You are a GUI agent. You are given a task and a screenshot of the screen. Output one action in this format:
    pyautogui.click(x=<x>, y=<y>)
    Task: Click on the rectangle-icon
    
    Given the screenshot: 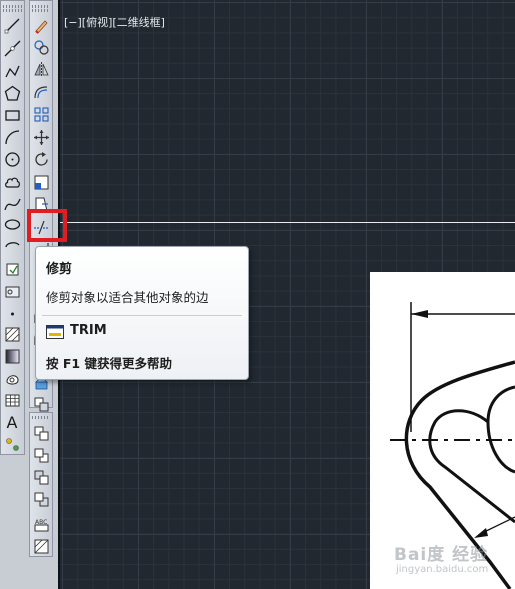 What is the action you would take?
    pyautogui.click(x=12, y=115)
    